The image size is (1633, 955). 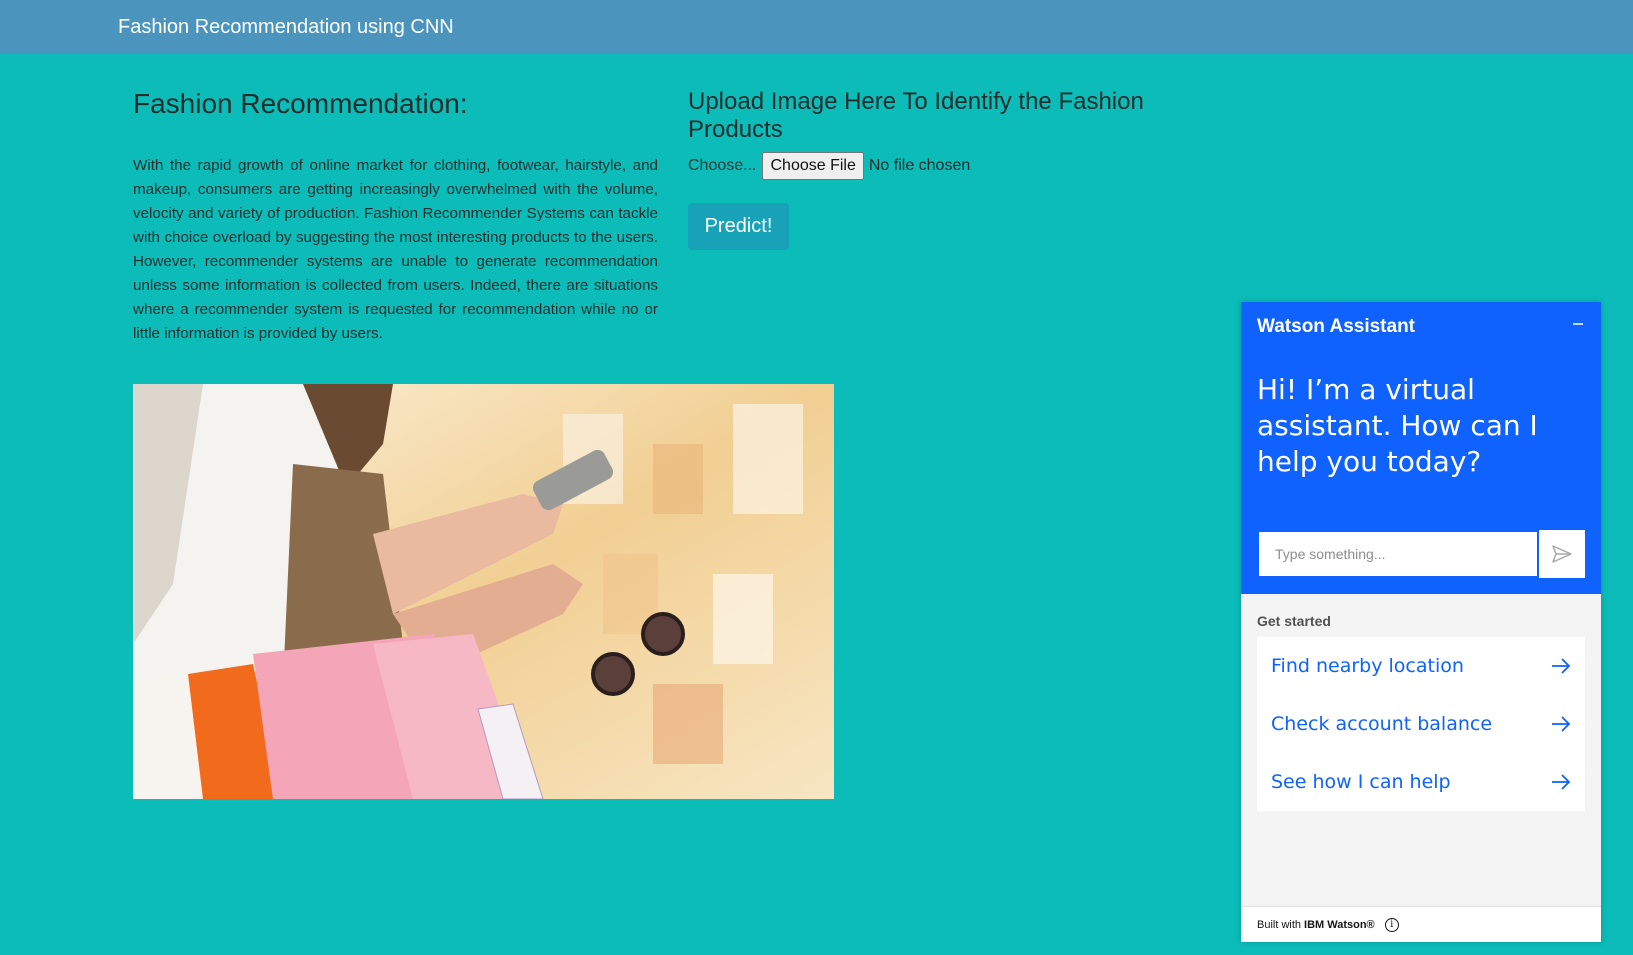 I want to click on info-icon: i, so click(x=1391, y=924).